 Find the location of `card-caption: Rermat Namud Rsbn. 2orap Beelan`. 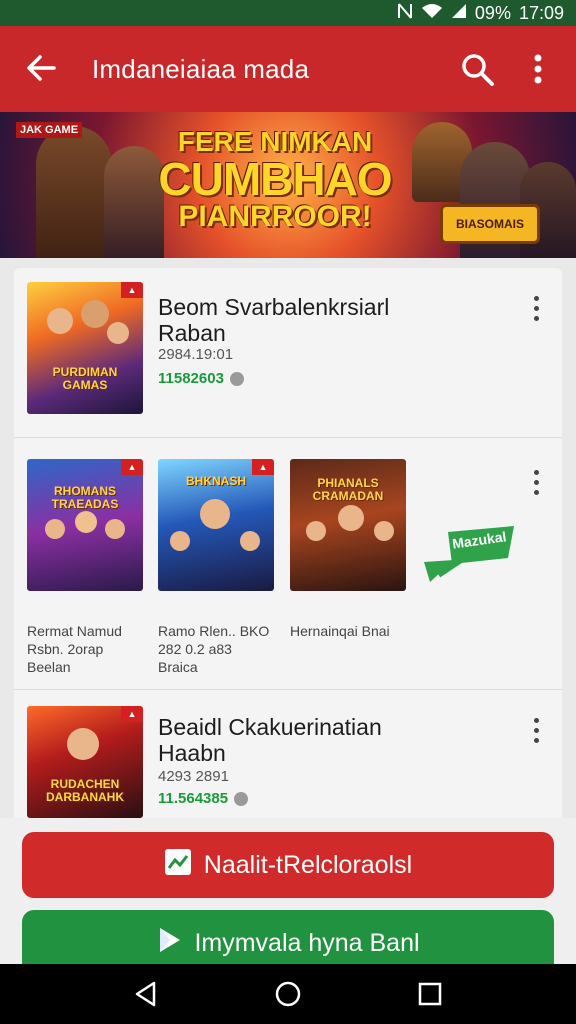

card-caption: Rermat Namud Rsbn. 2orap Beelan is located at coordinates (74, 649).